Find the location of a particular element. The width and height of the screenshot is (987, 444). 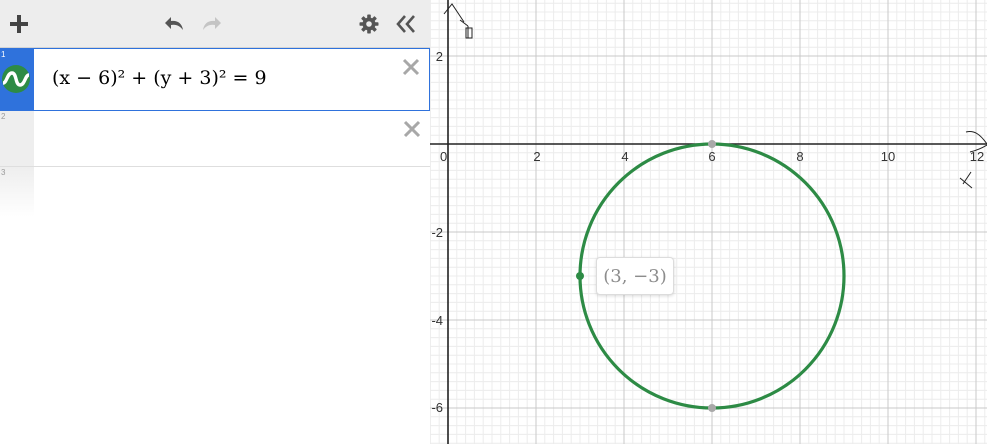

y-axis-arrow-scribble is located at coordinates (454, 13).